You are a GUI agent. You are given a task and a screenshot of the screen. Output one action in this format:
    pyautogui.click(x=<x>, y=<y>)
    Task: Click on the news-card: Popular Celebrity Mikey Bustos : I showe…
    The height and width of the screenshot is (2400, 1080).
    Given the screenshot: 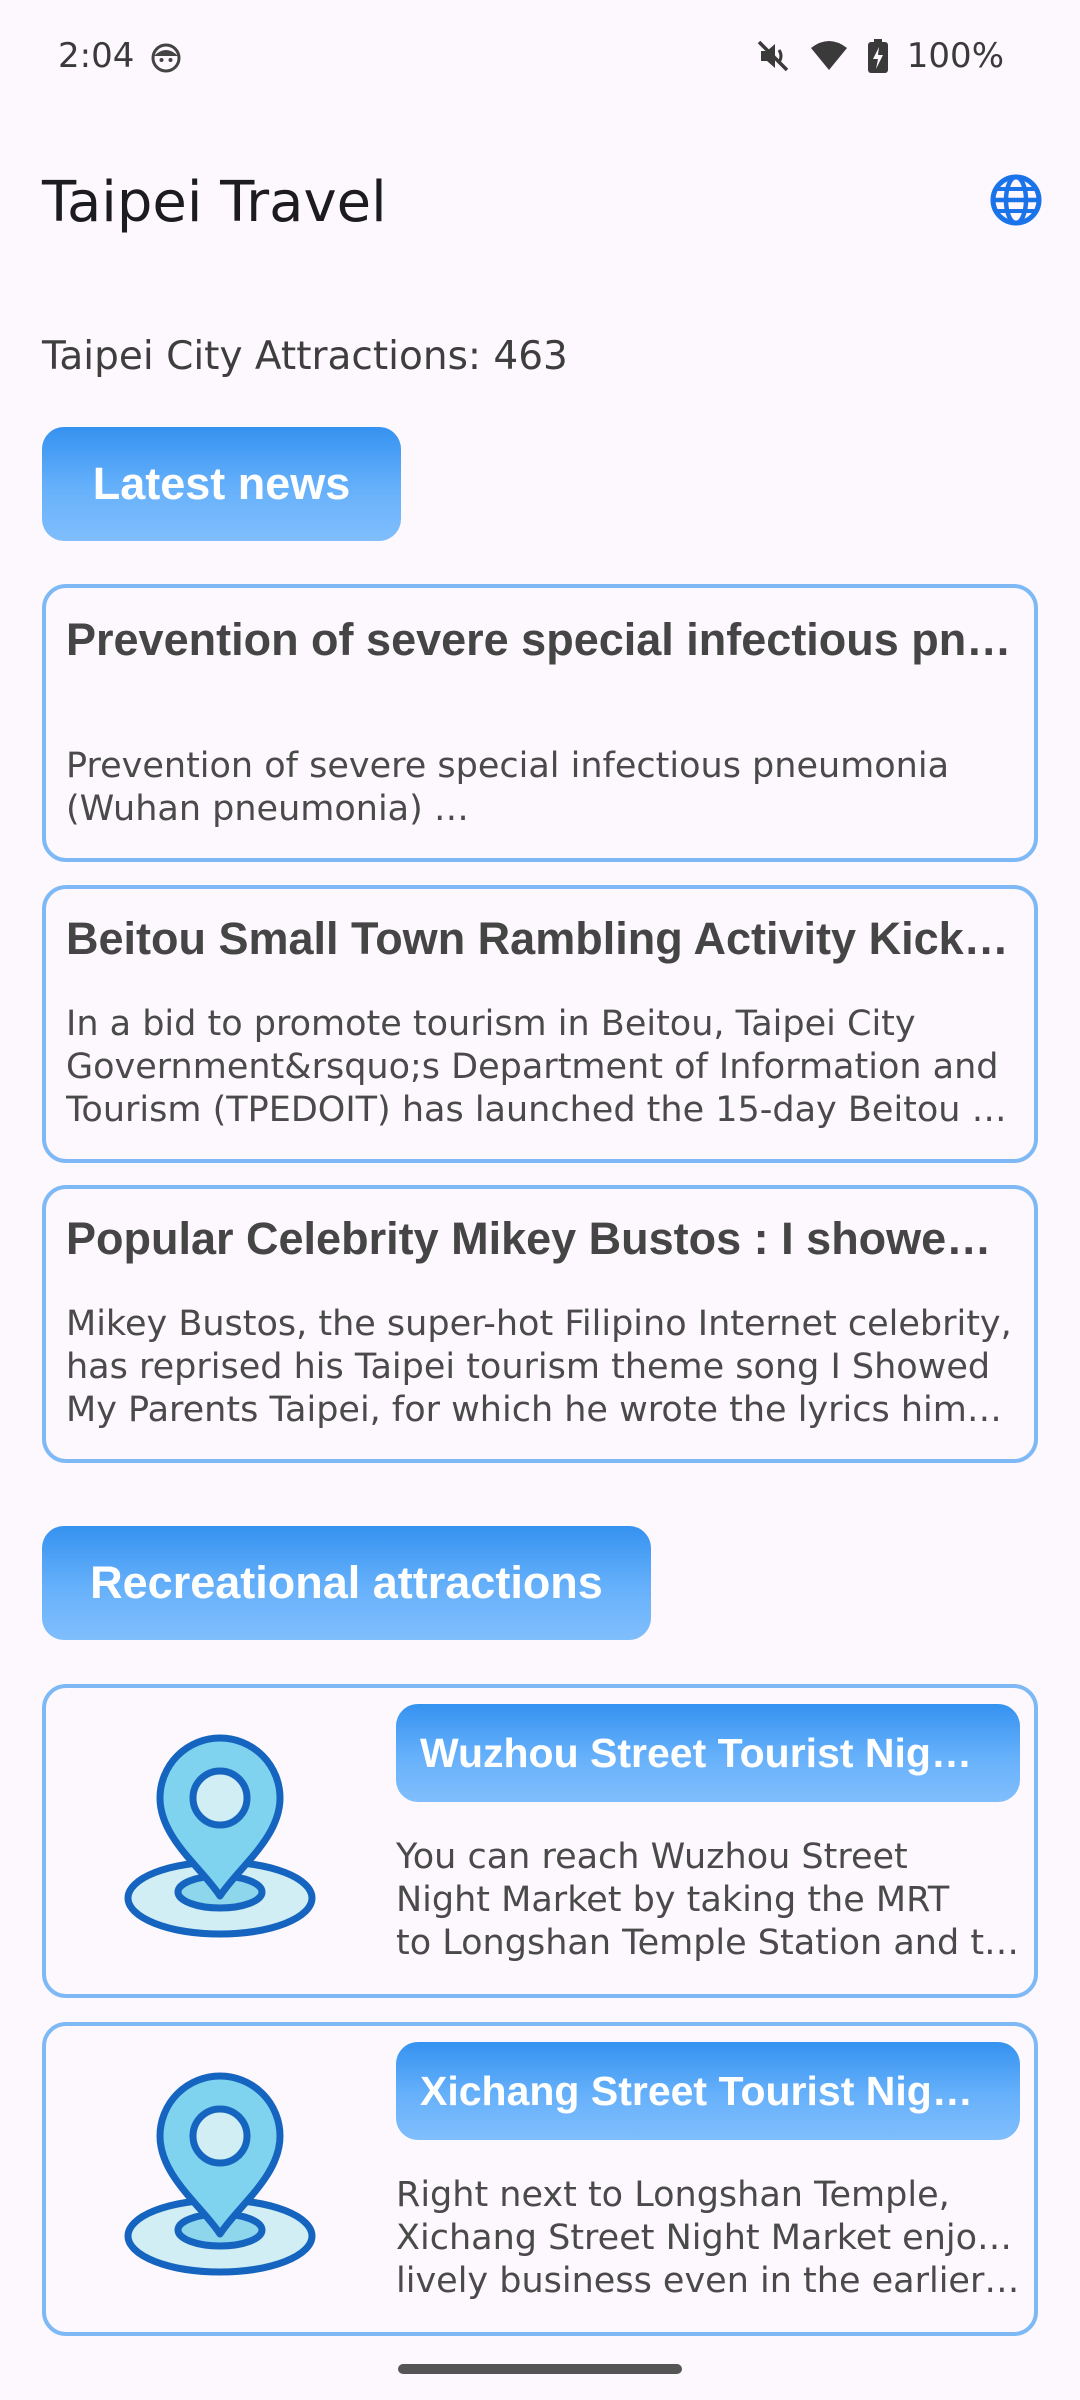 What is the action you would take?
    pyautogui.click(x=540, y=1324)
    